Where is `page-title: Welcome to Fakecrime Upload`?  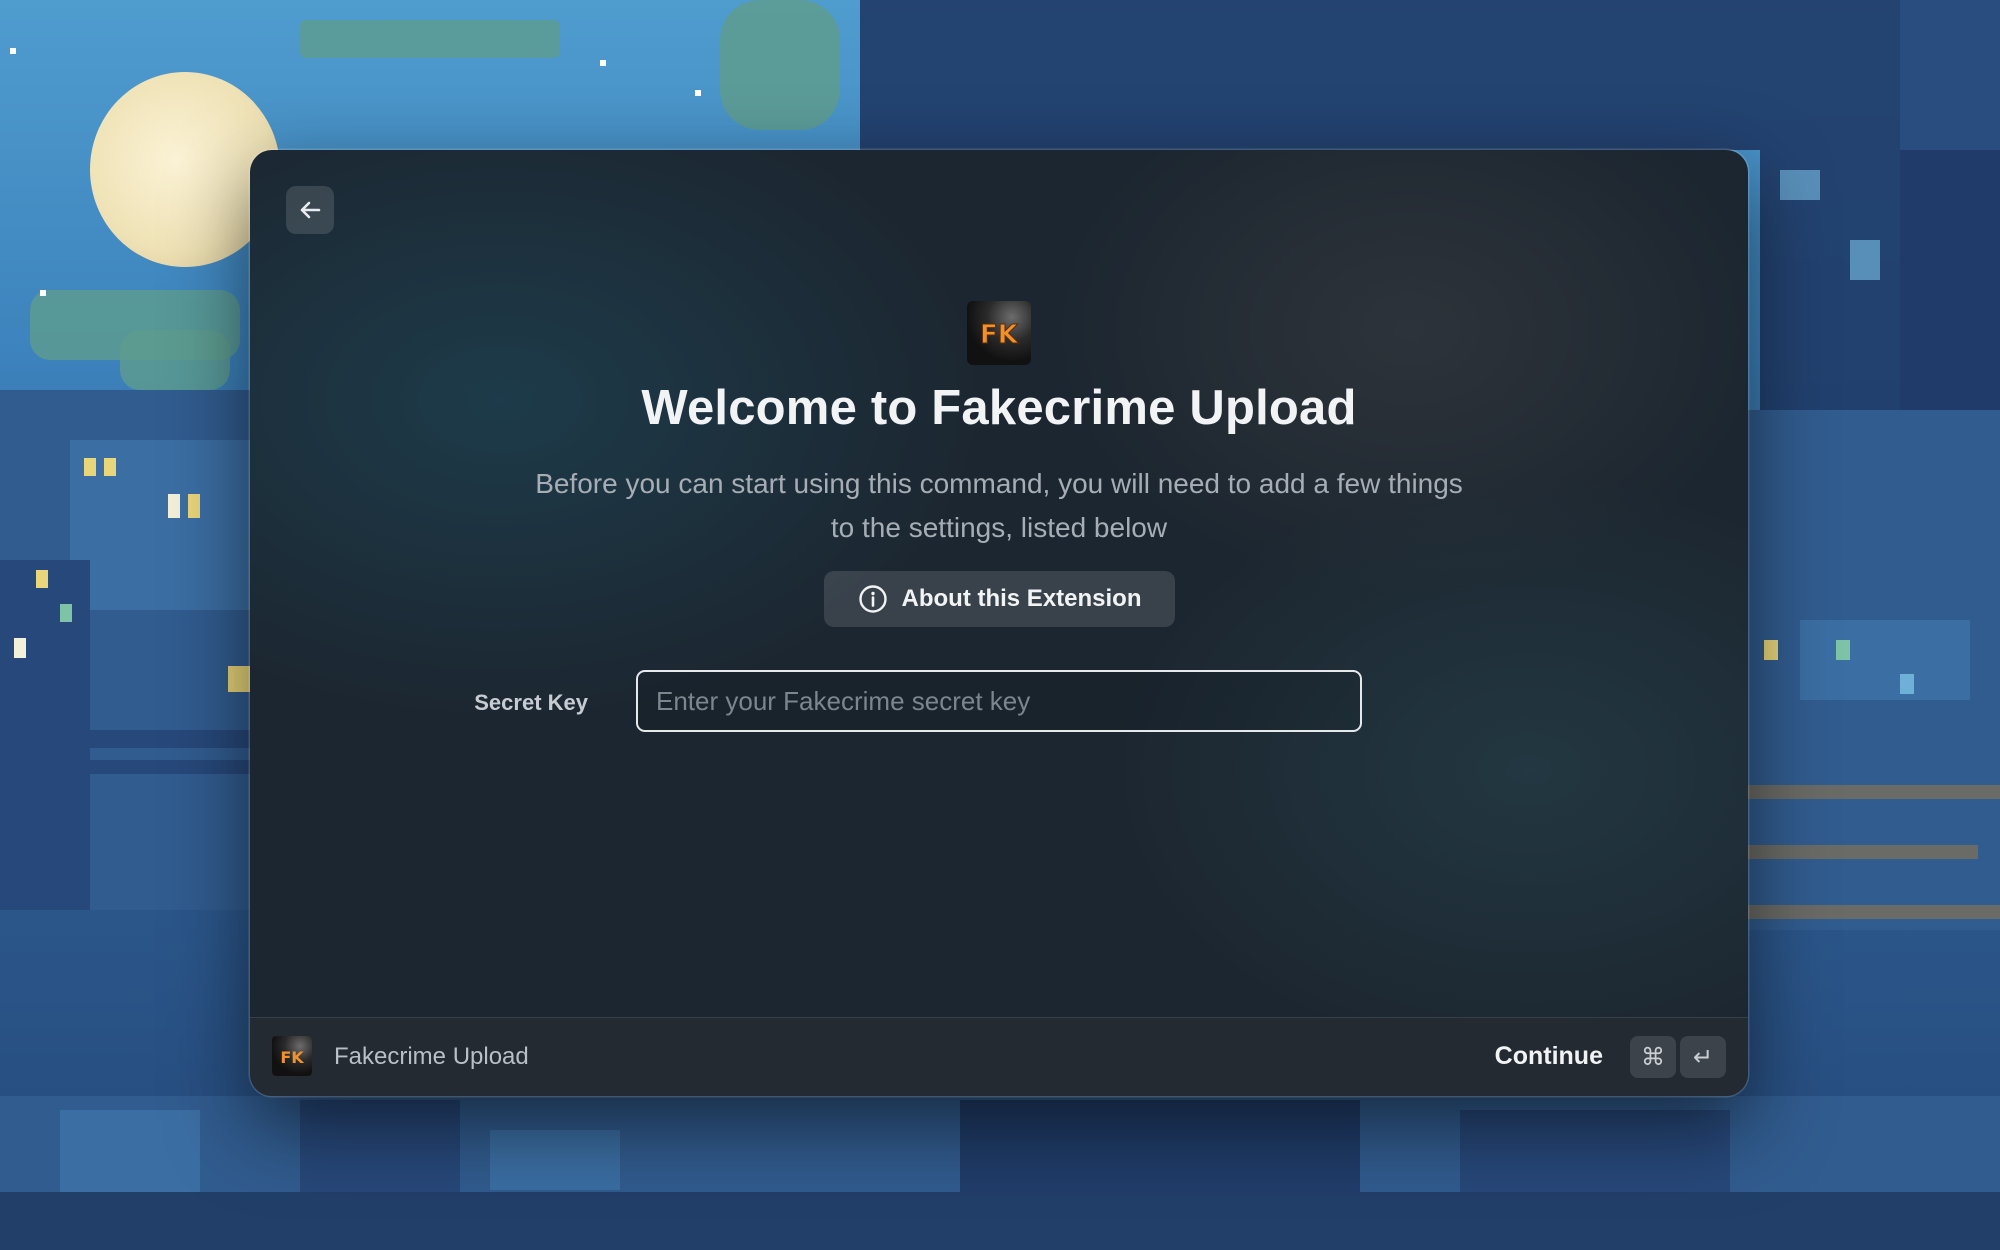
page-title: Welcome to Fakecrime Upload is located at coordinates (999, 408).